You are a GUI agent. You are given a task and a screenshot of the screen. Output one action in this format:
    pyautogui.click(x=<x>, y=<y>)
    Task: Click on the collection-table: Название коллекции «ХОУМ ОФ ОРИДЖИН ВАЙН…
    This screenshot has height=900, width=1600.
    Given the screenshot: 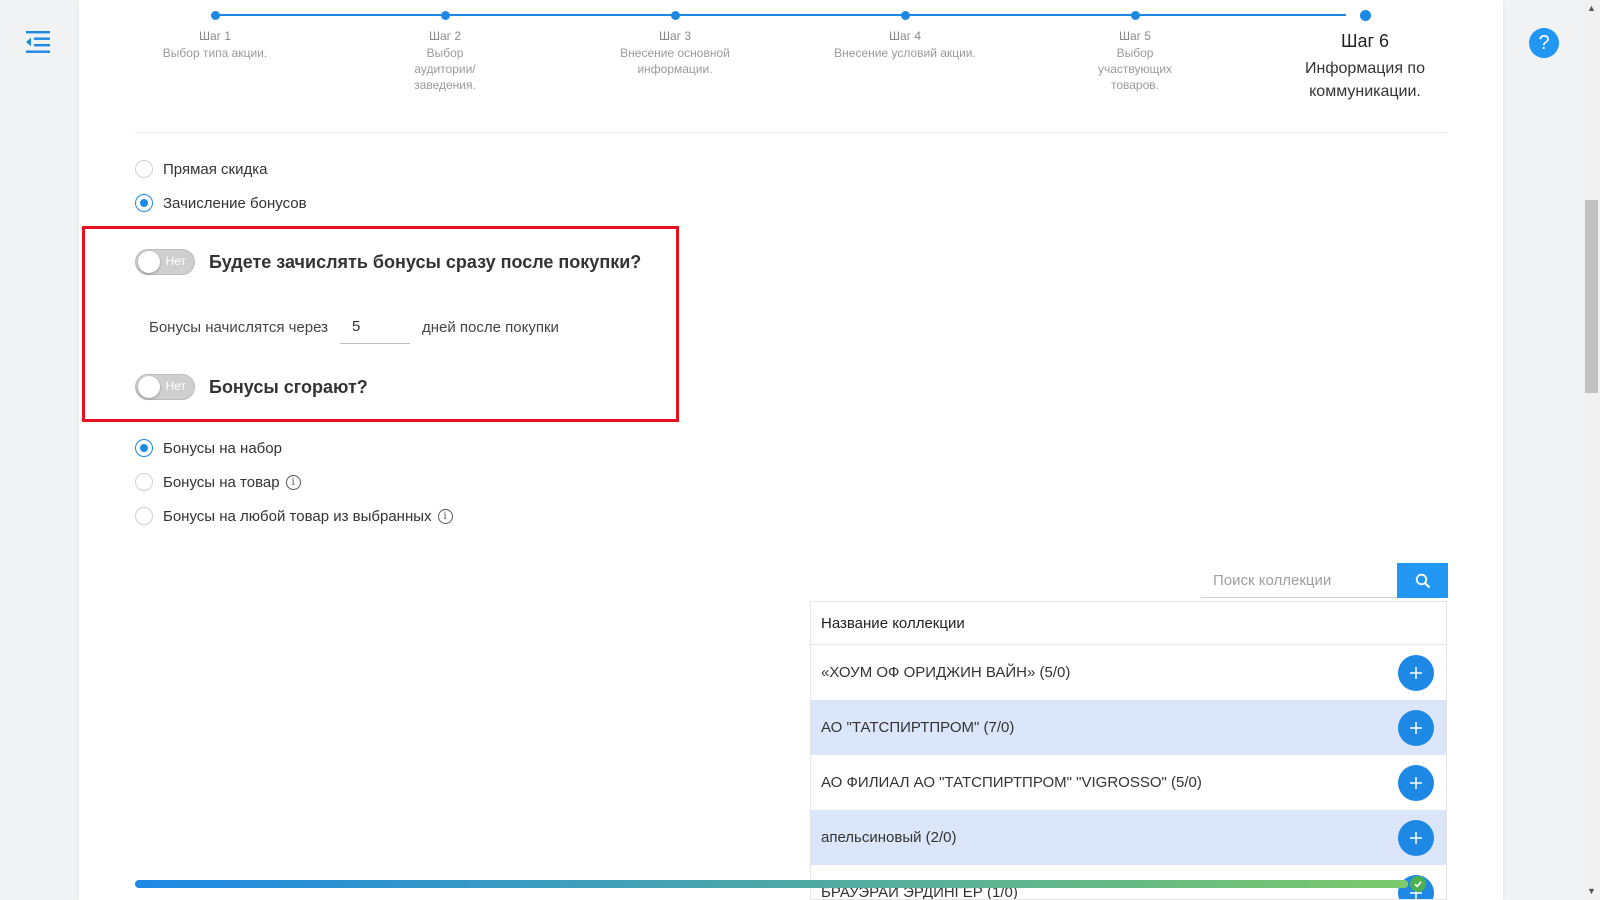 What is the action you would take?
    pyautogui.click(x=1128, y=750)
    